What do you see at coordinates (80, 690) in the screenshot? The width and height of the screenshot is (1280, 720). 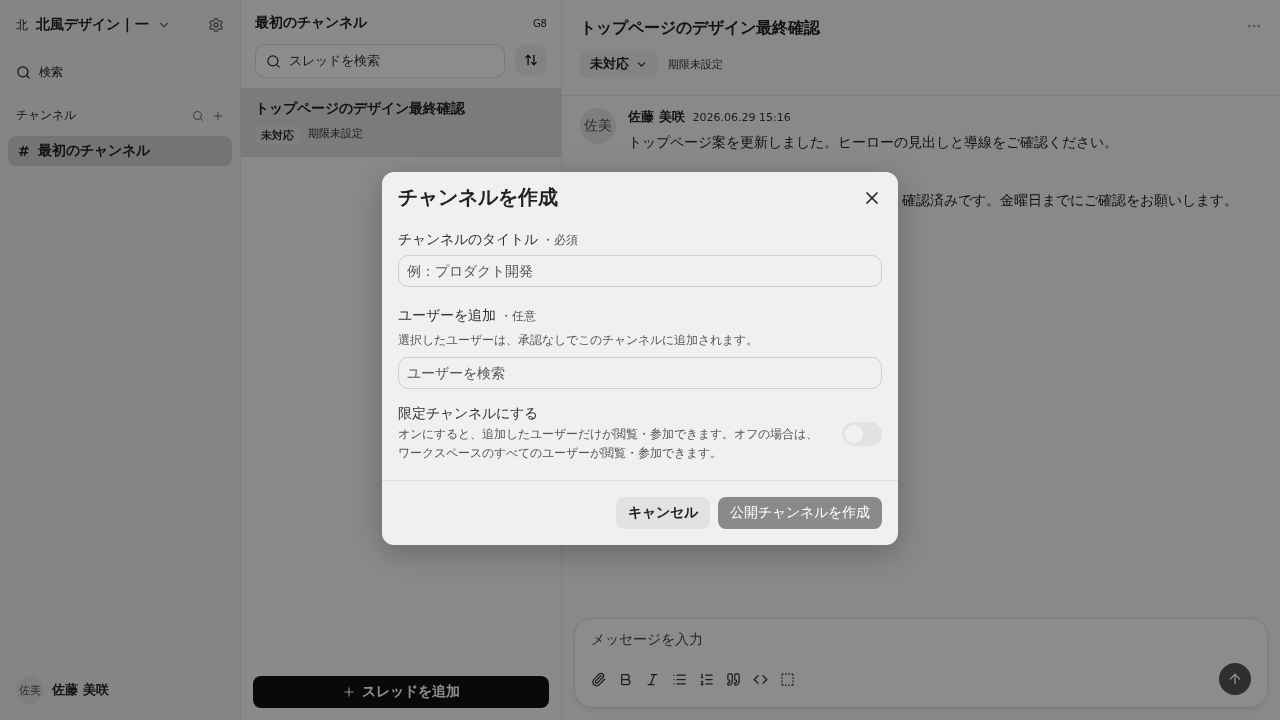 I see `user-name: 佐藤 美咲` at bounding box center [80, 690].